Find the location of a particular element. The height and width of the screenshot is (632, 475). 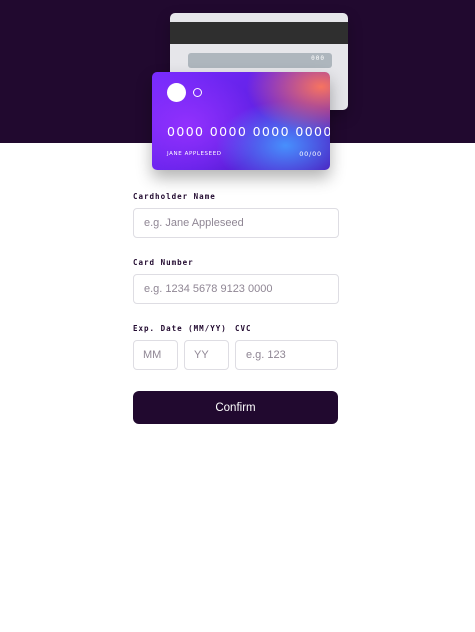

expiry-year-input is located at coordinates (206, 355).